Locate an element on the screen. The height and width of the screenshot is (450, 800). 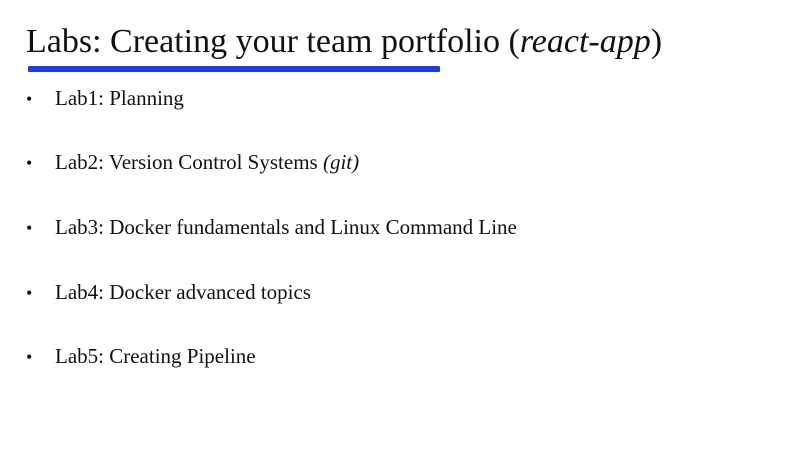
list-item-text: Lab5: Creating Pipeline is located at coordinates (155, 356).